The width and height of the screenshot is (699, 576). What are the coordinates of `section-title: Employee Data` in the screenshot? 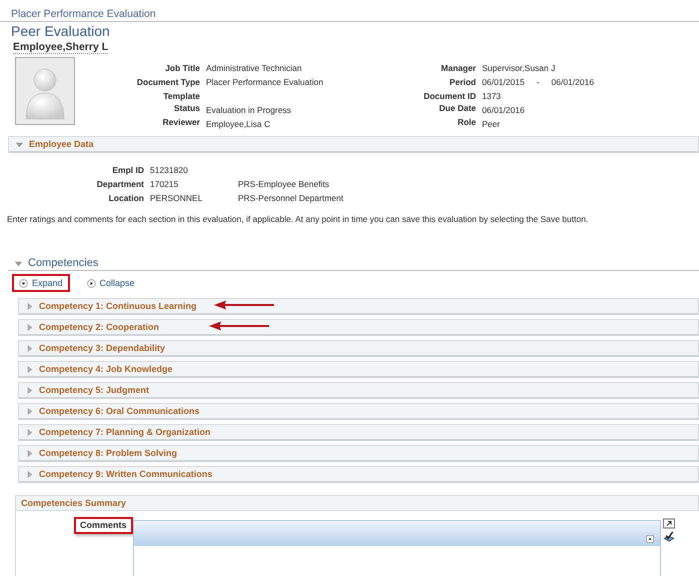 It's located at (61, 144).